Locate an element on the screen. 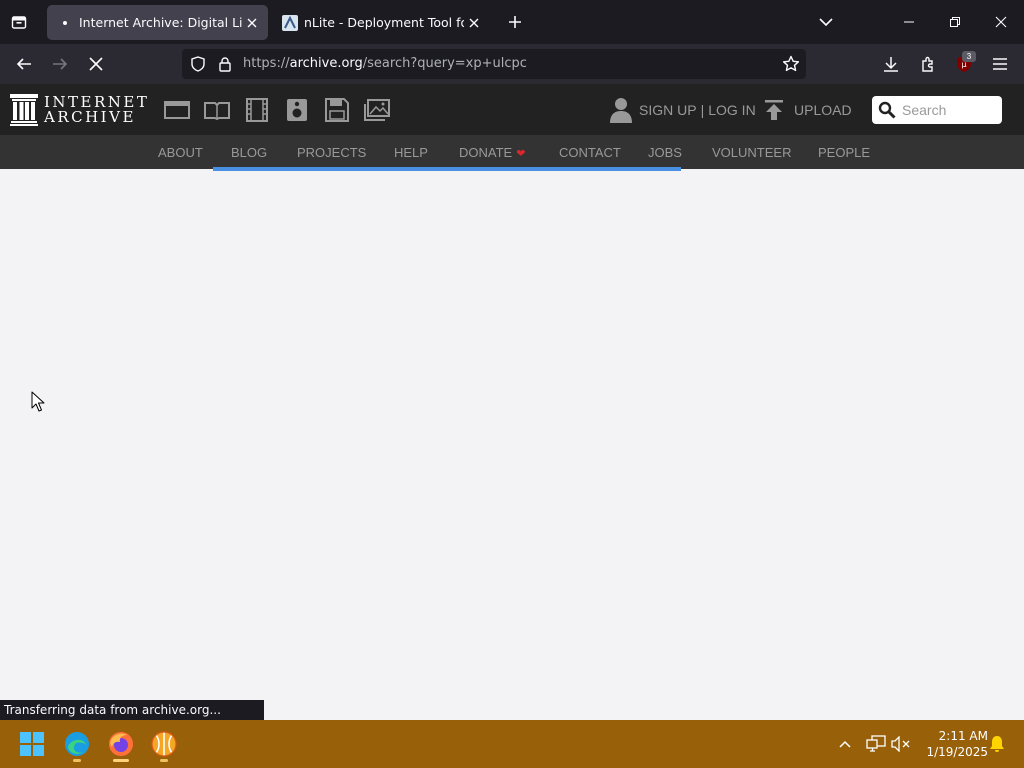  nav-contact: CONTACT is located at coordinates (590, 152).